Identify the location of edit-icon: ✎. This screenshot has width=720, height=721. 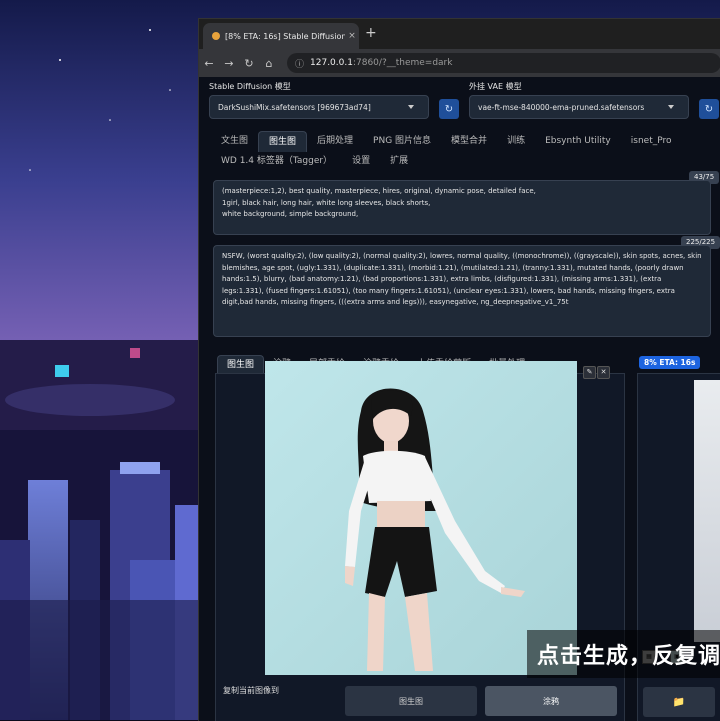
(589, 372).